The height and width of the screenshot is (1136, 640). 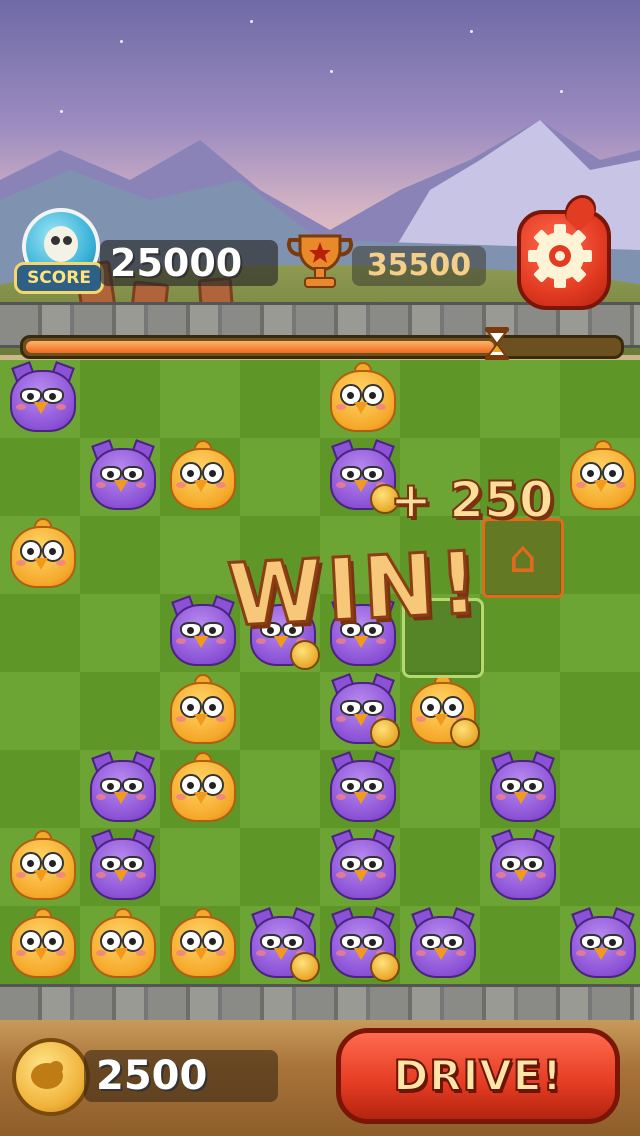 What do you see at coordinates (305, 655) in the screenshot?
I see `coin-badge` at bounding box center [305, 655].